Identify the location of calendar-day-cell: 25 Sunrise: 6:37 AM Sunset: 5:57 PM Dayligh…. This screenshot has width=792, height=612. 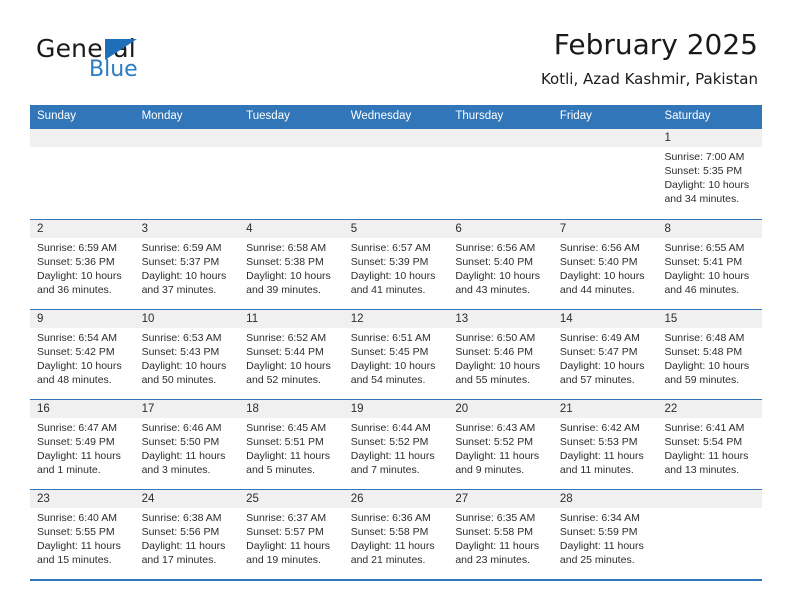
(291, 534).